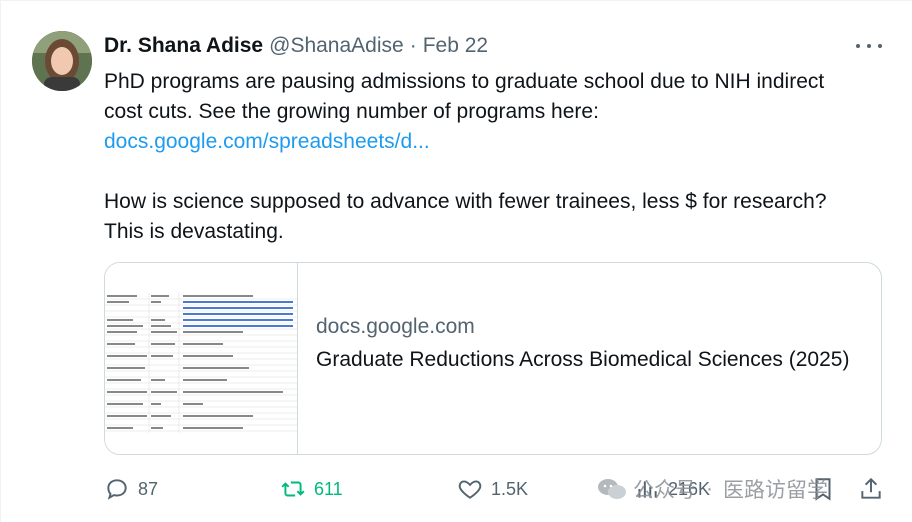 The width and height of the screenshot is (912, 522). Describe the element at coordinates (612, 489) in the screenshot. I see `wechat-icon` at that location.